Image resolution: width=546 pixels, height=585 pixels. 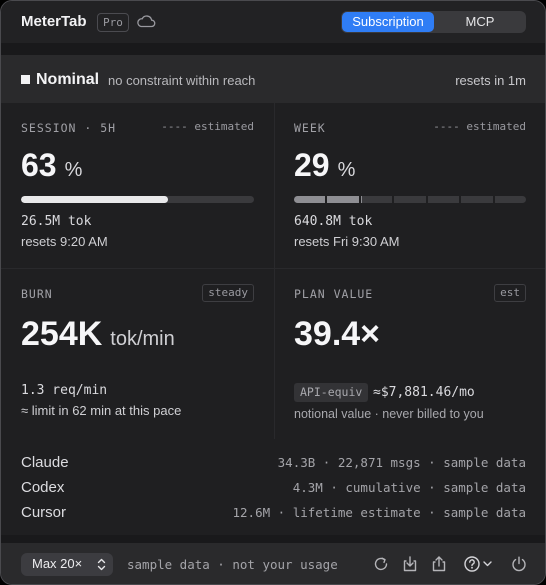 What do you see at coordinates (388, 22) in the screenshot?
I see `tab-subscription: Subscription` at bounding box center [388, 22].